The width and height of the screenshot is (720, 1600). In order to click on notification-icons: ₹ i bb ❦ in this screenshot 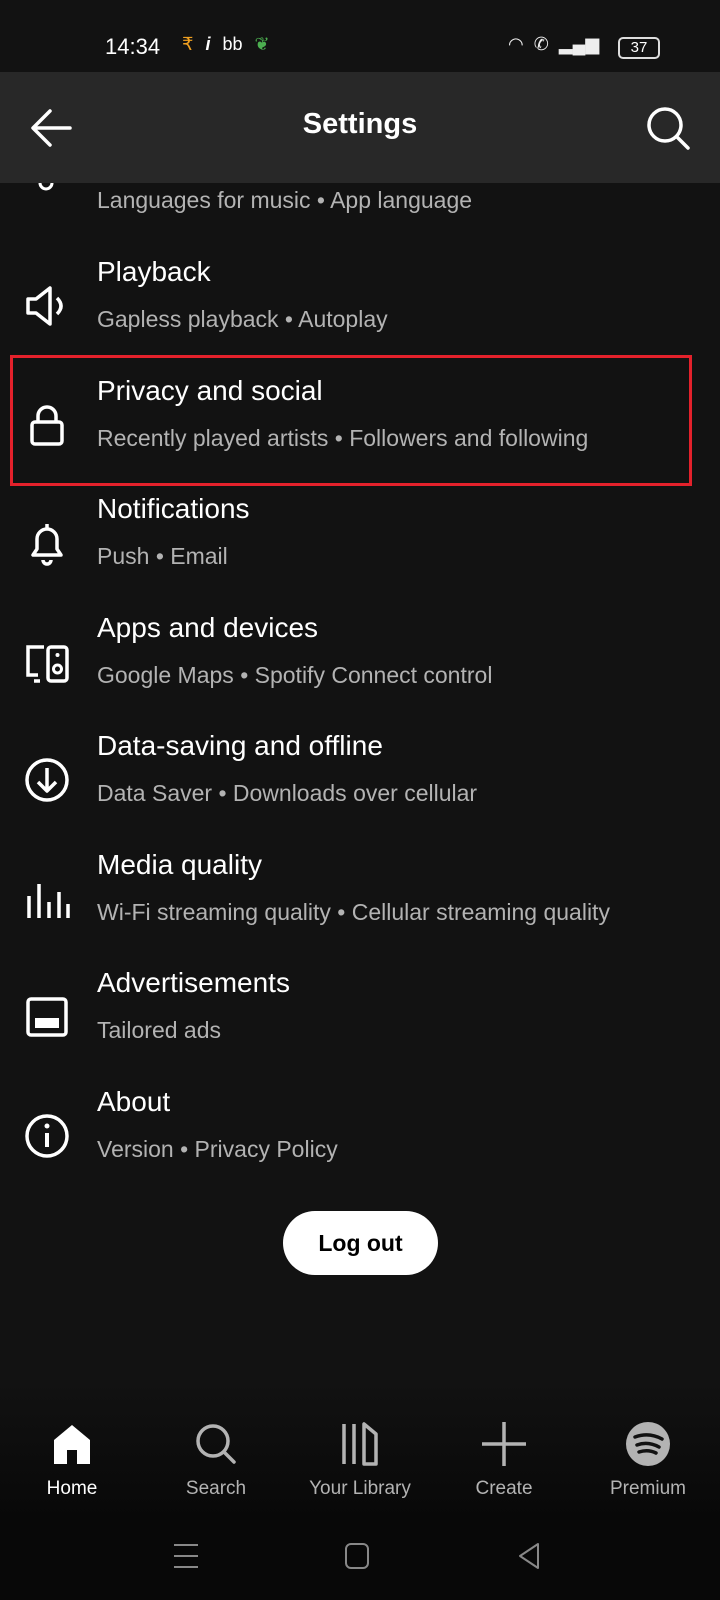, I will do `click(226, 44)`.